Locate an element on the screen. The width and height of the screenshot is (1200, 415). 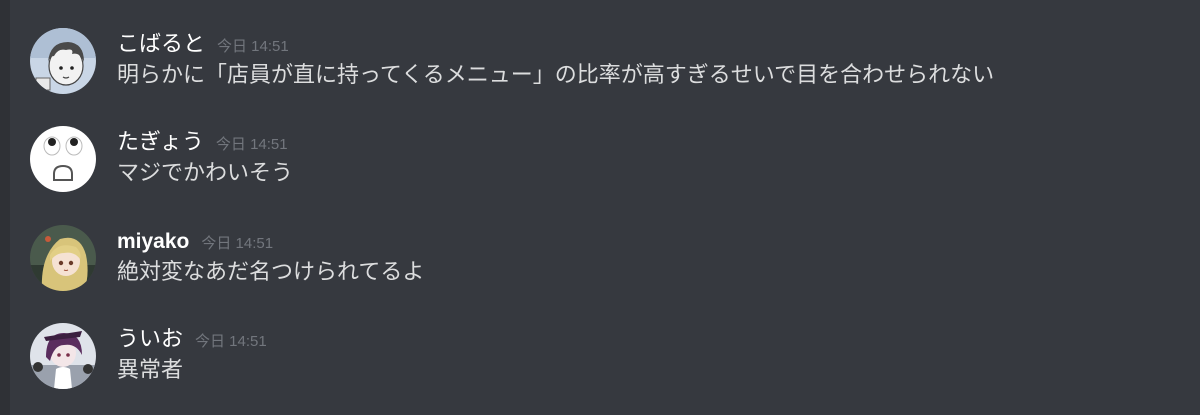
message-header: こばると 今日 14:51 is located at coordinates (203, 45).